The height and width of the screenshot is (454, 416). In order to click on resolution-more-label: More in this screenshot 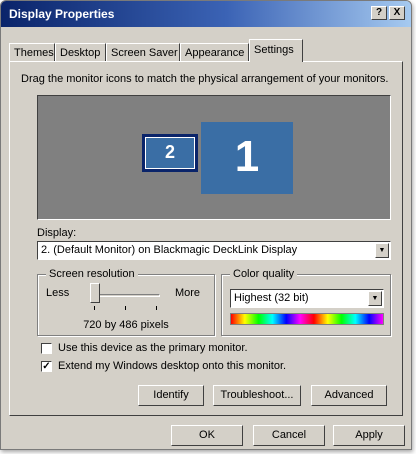, I will do `click(187, 293)`.